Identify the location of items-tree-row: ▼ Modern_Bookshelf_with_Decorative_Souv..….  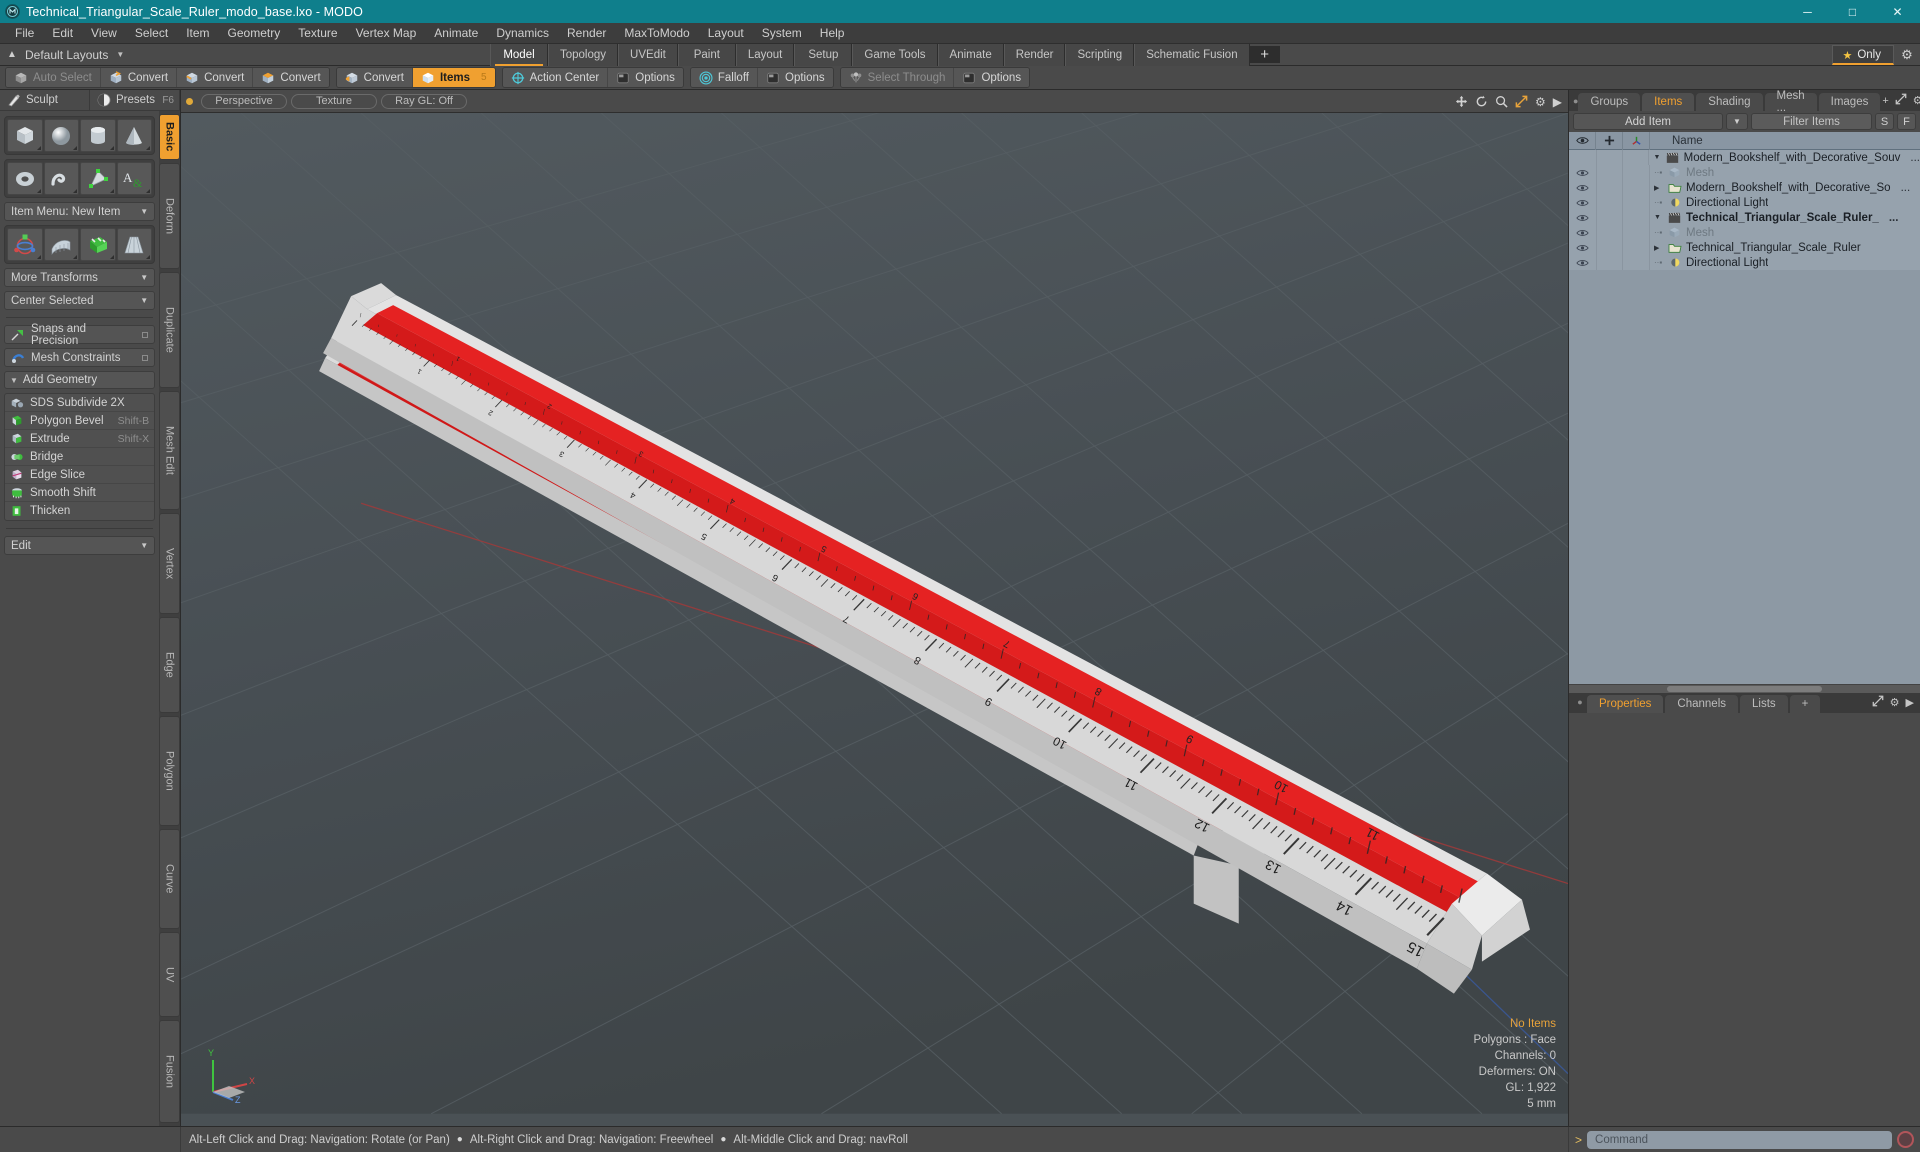
(1744, 157).